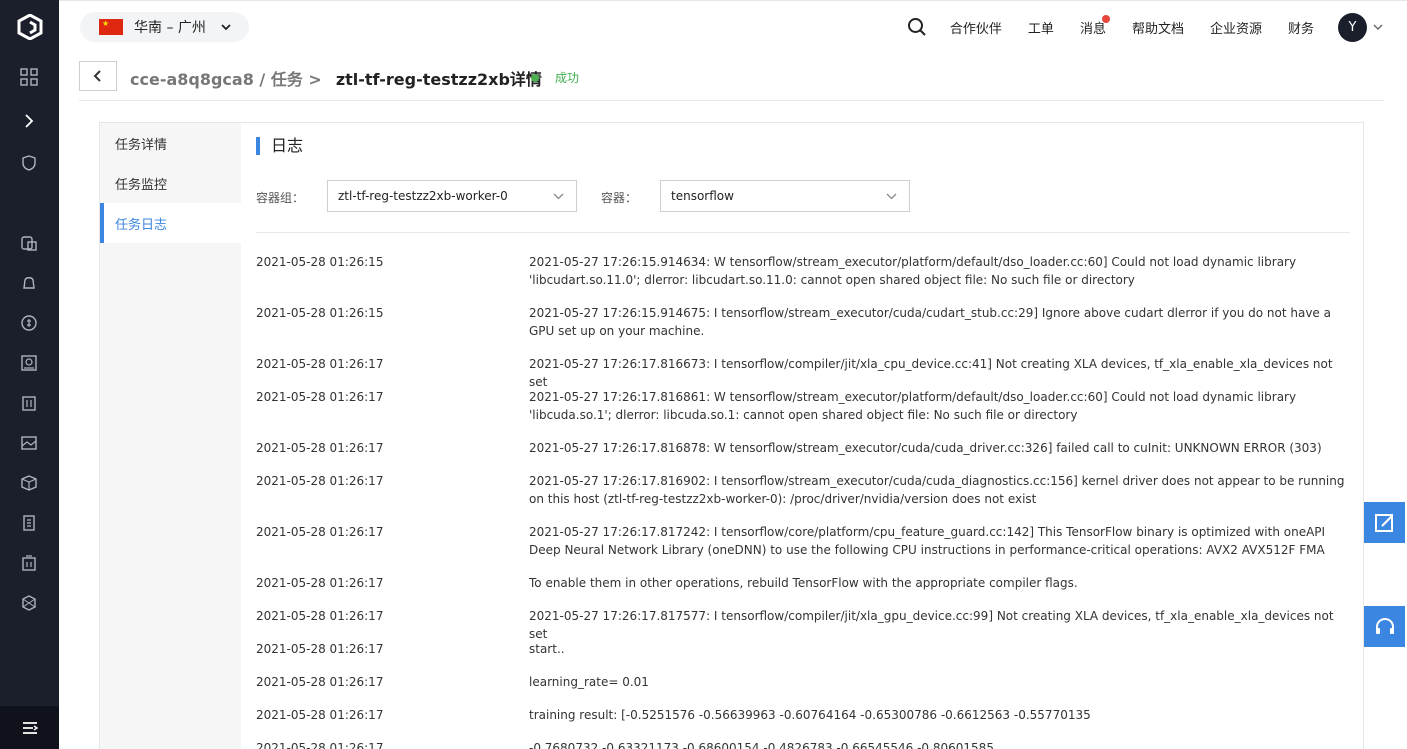 The width and height of the screenshot is (1407, 749). Describe the element at coordinates (423, 196) in the screenshot. I see `pod-group-value: ztl-tf-reg-testzz2xb-worker-0` at that location.